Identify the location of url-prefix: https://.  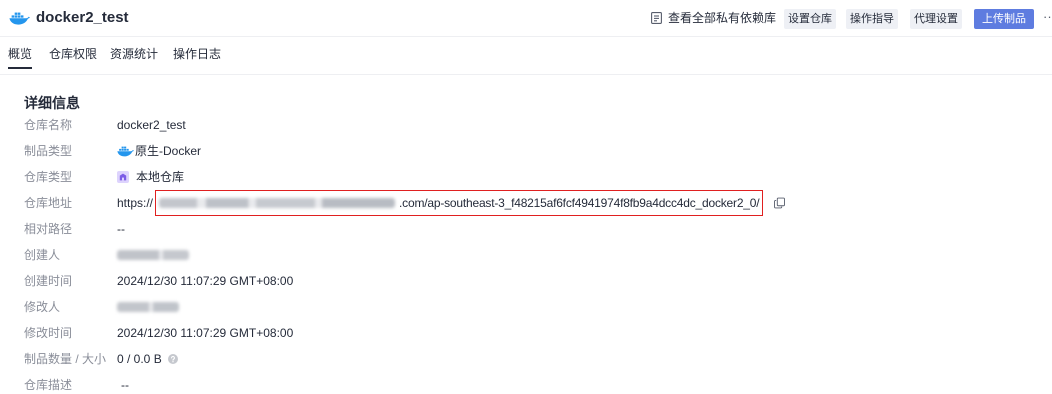
(135, 203).